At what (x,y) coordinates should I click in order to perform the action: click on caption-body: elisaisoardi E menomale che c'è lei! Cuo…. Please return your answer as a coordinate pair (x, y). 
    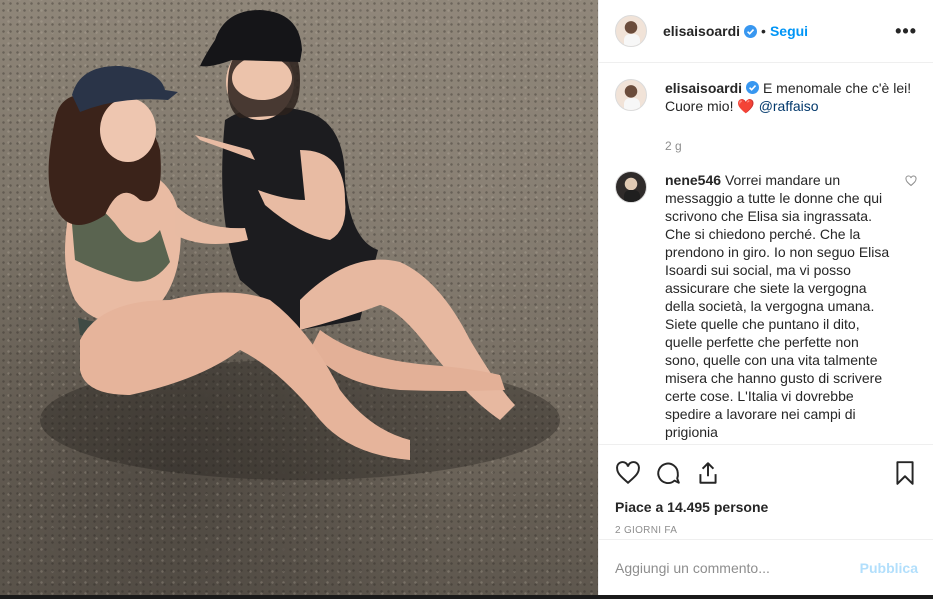
    Looking at the image, I should click on (791, 97).